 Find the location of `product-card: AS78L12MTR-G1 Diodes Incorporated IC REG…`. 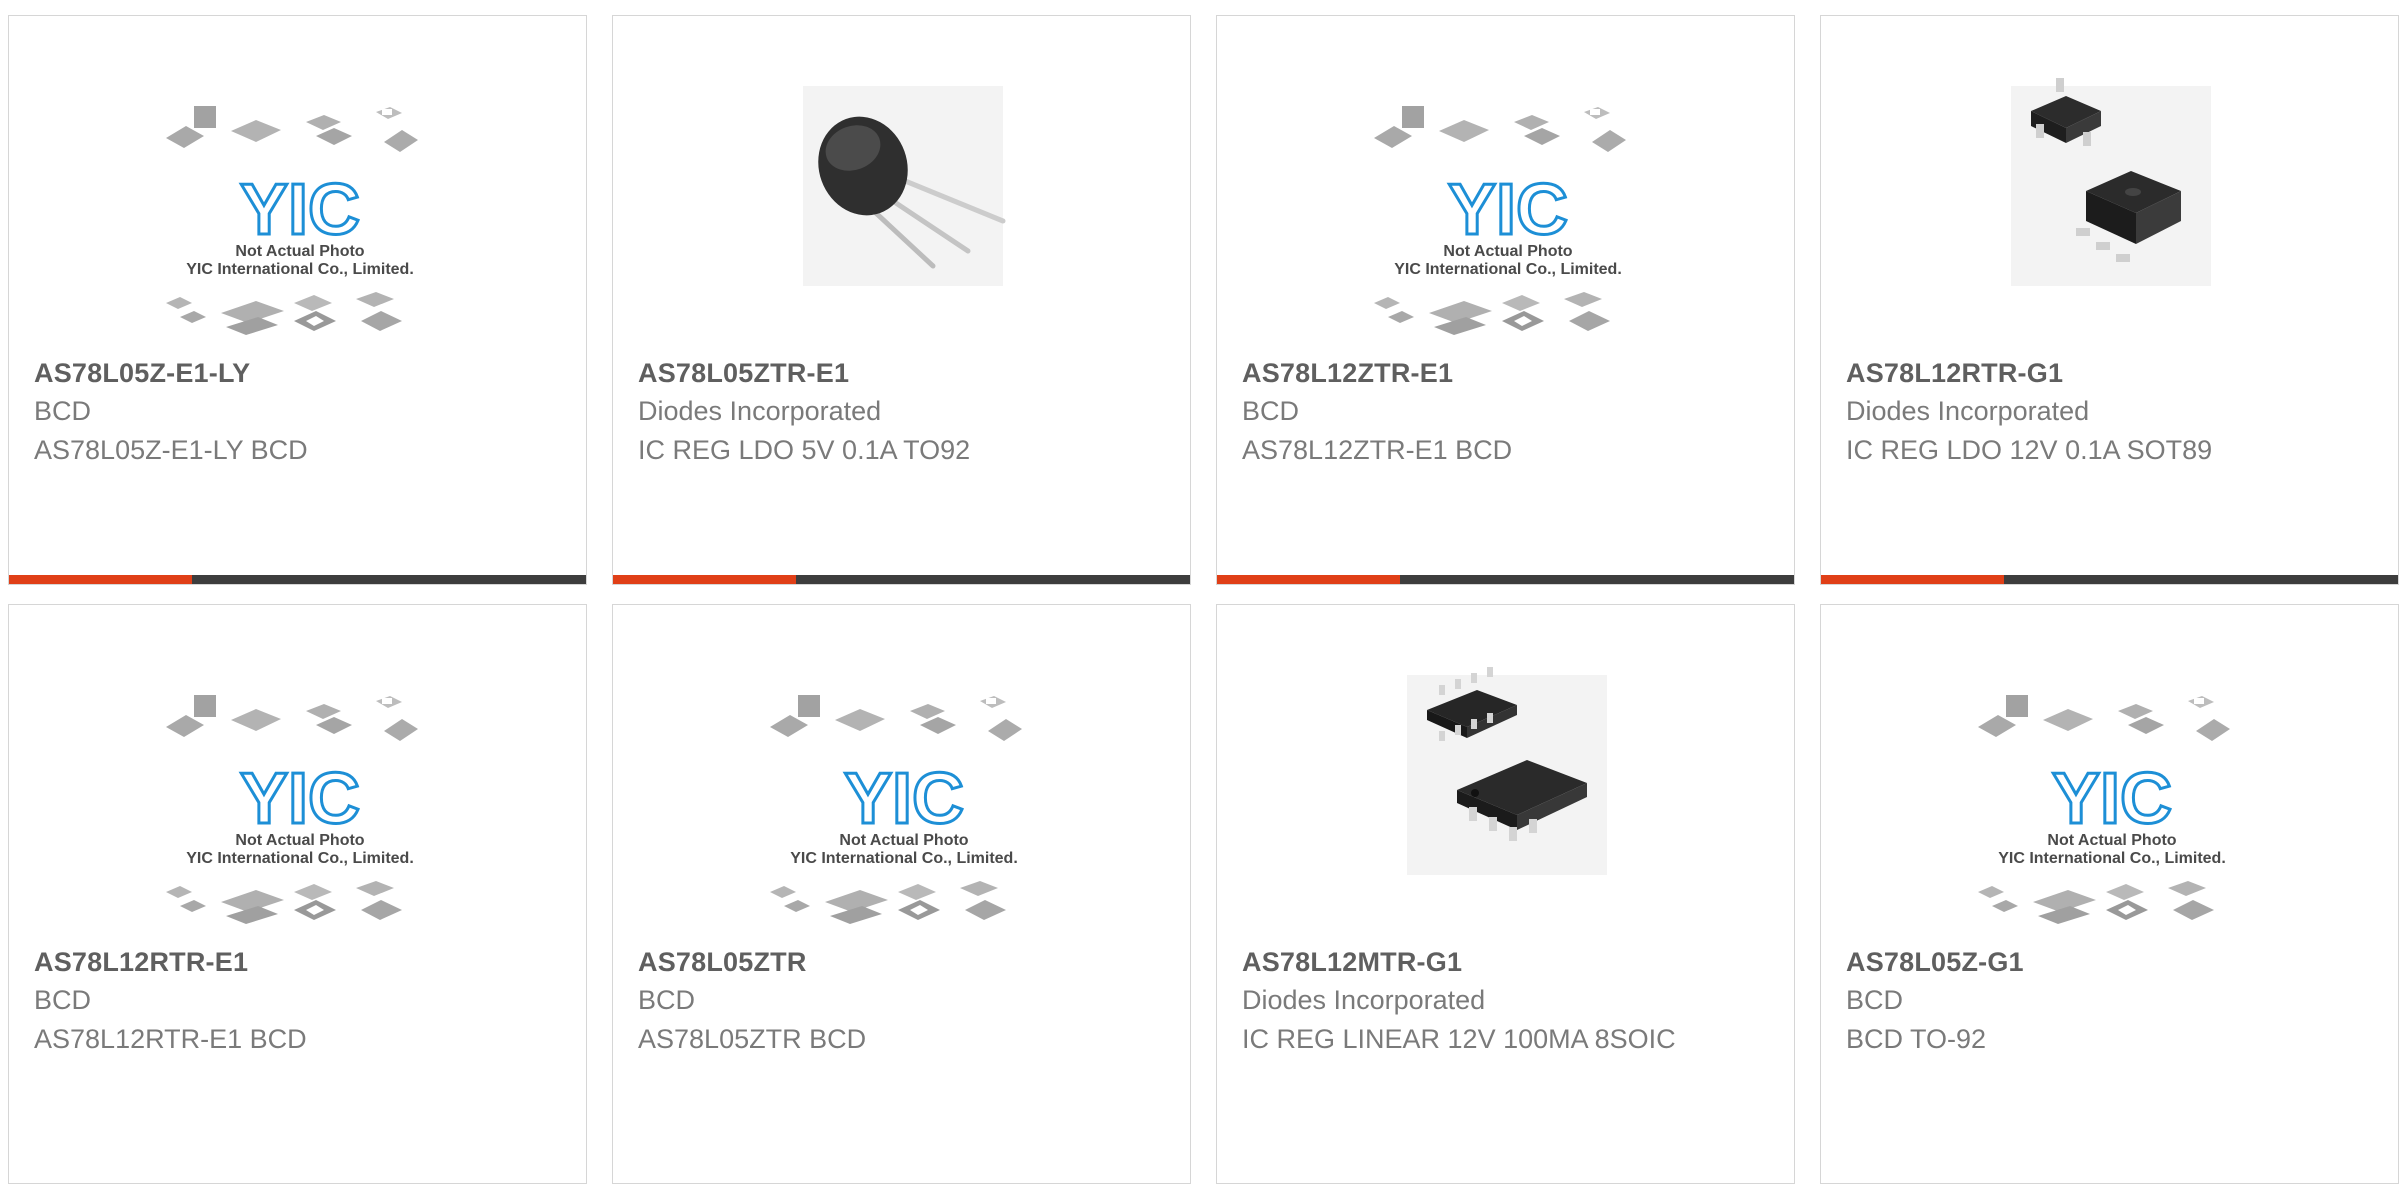

product-card: AS78L12MTR-G1 Diodes Incorporated IC REG… is located at coordinates (1505, 894).